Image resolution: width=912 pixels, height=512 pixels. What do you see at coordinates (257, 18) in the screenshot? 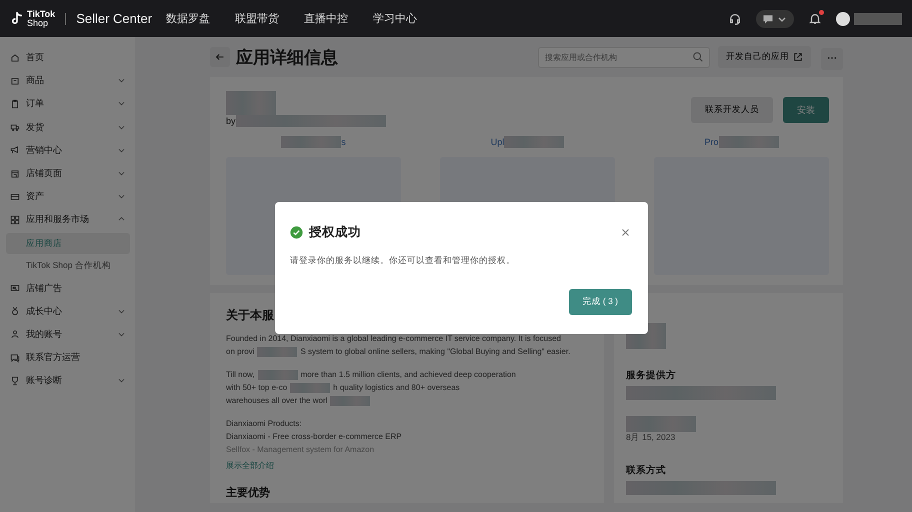
I see `nav-link: 联盟带货` at bounding box center [257, 18].